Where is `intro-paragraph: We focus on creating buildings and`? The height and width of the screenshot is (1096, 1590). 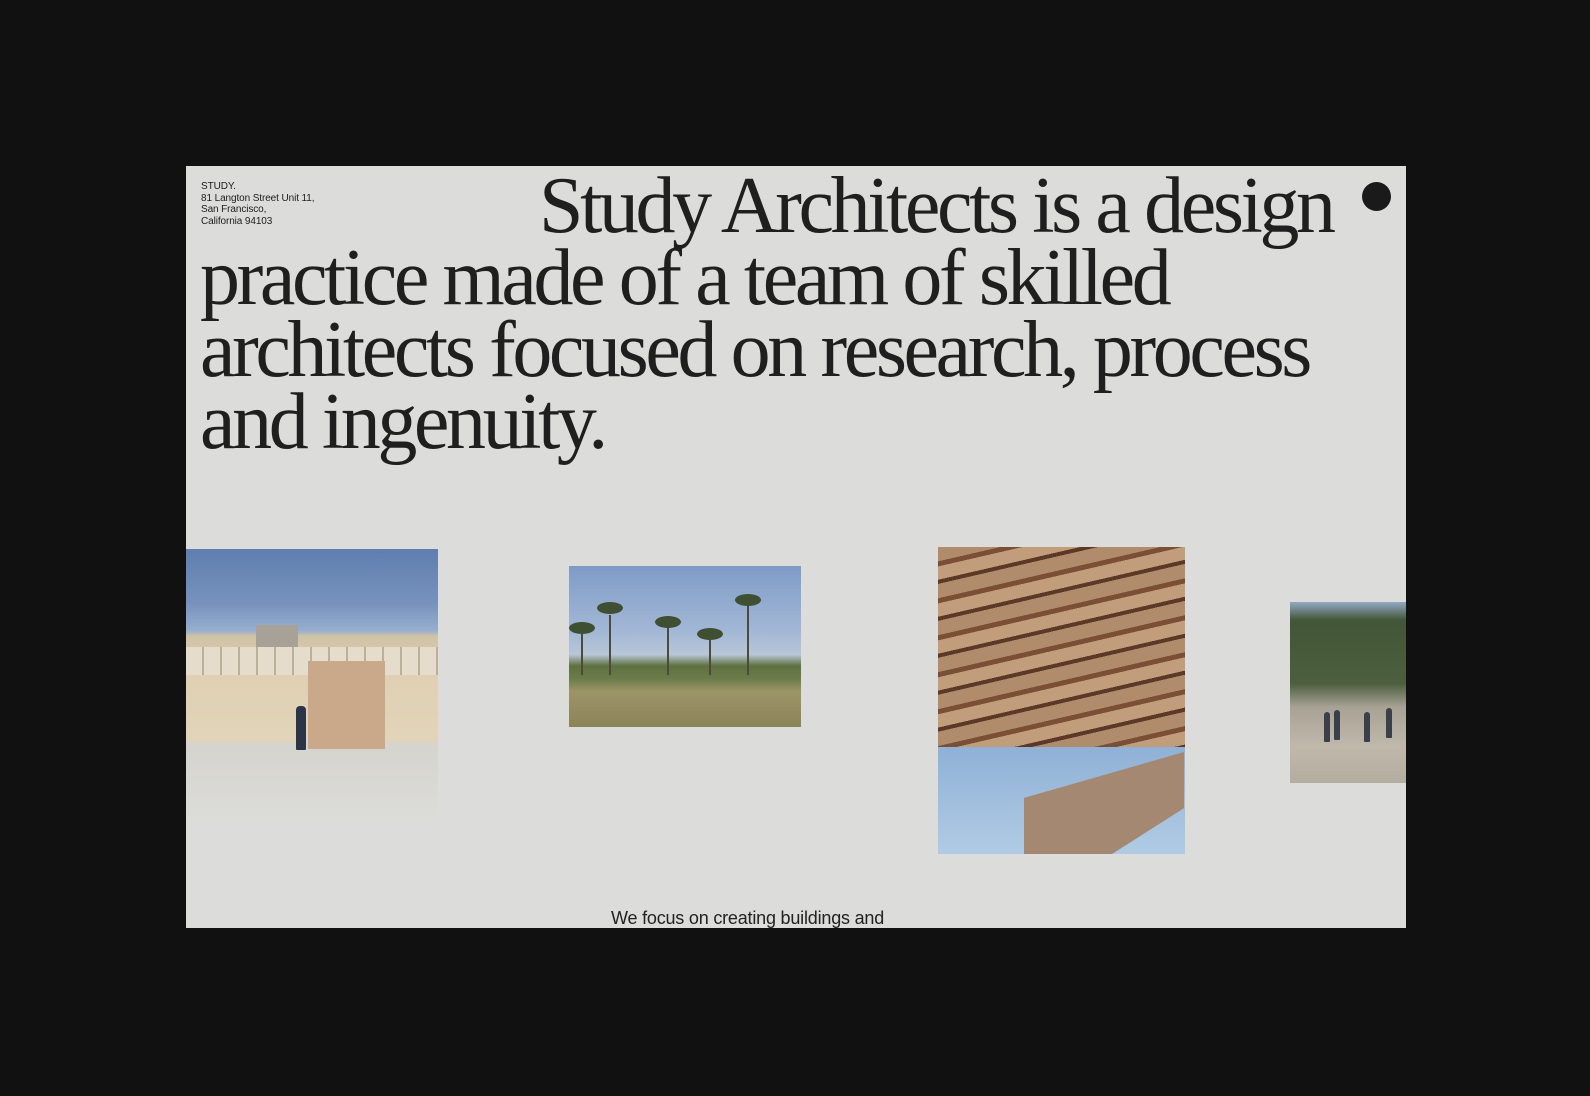 intro-paragraph: We focus on creating buildings and is located at coordinates (748, 918).